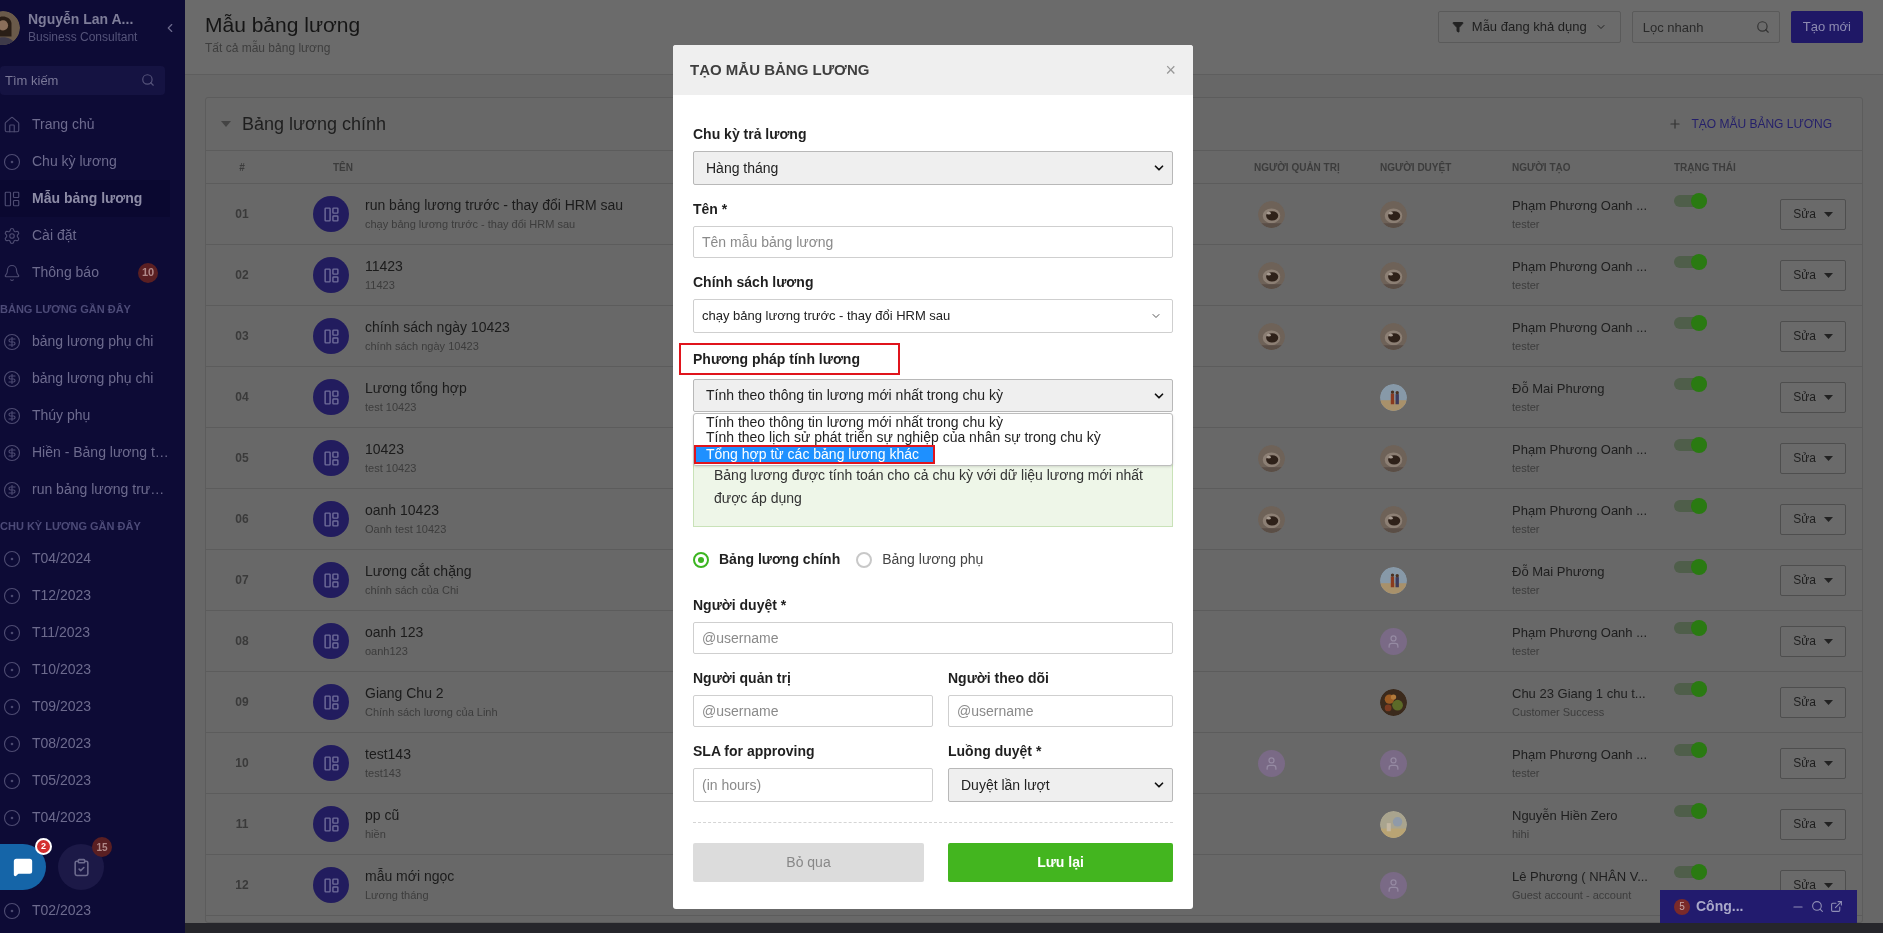 The image size is (1883, 933). I want to click on external-link-icon, so click(1836, 906).